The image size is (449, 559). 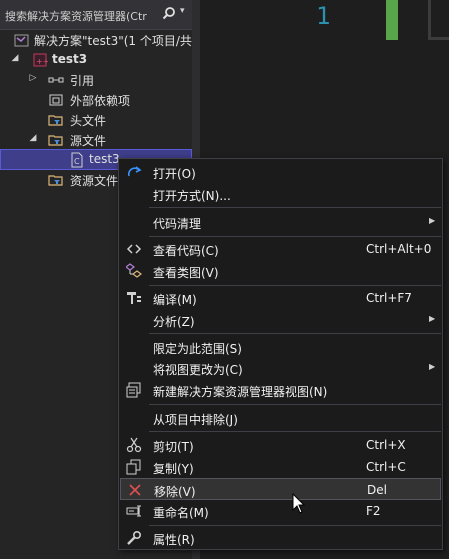 What do you see at coordinates (88, 121) in the screenshot?
I see `tree-item-label: 头文件` at bounding box center [88, 121].